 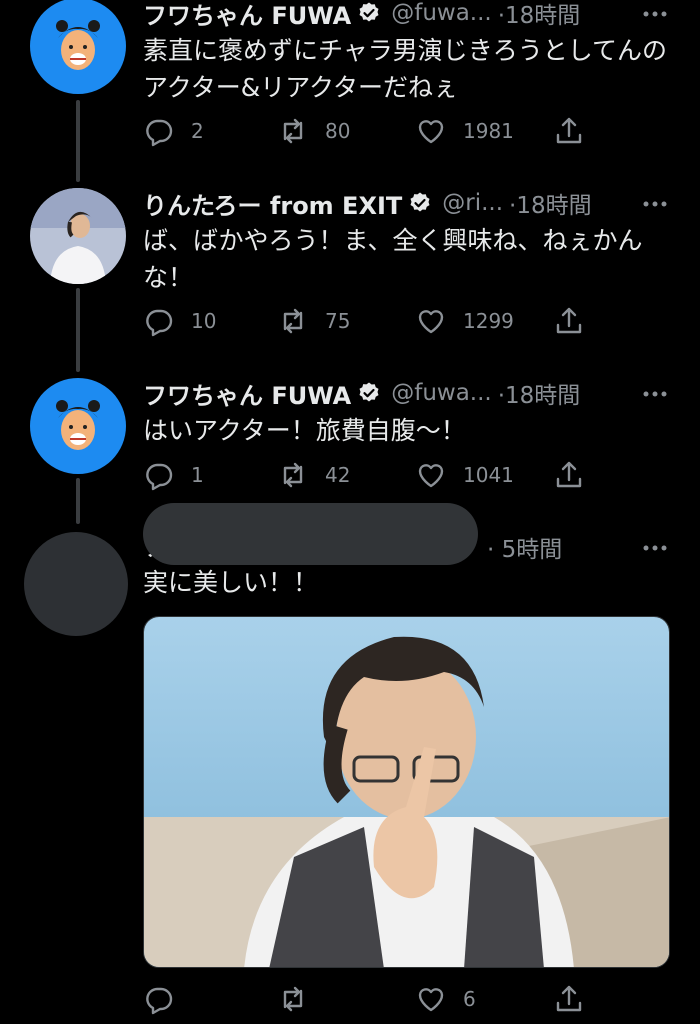 What do you see at coordinates (488, 321) in the screenshot?
I see `like-count: 1299` at bounding box center [488, 321].